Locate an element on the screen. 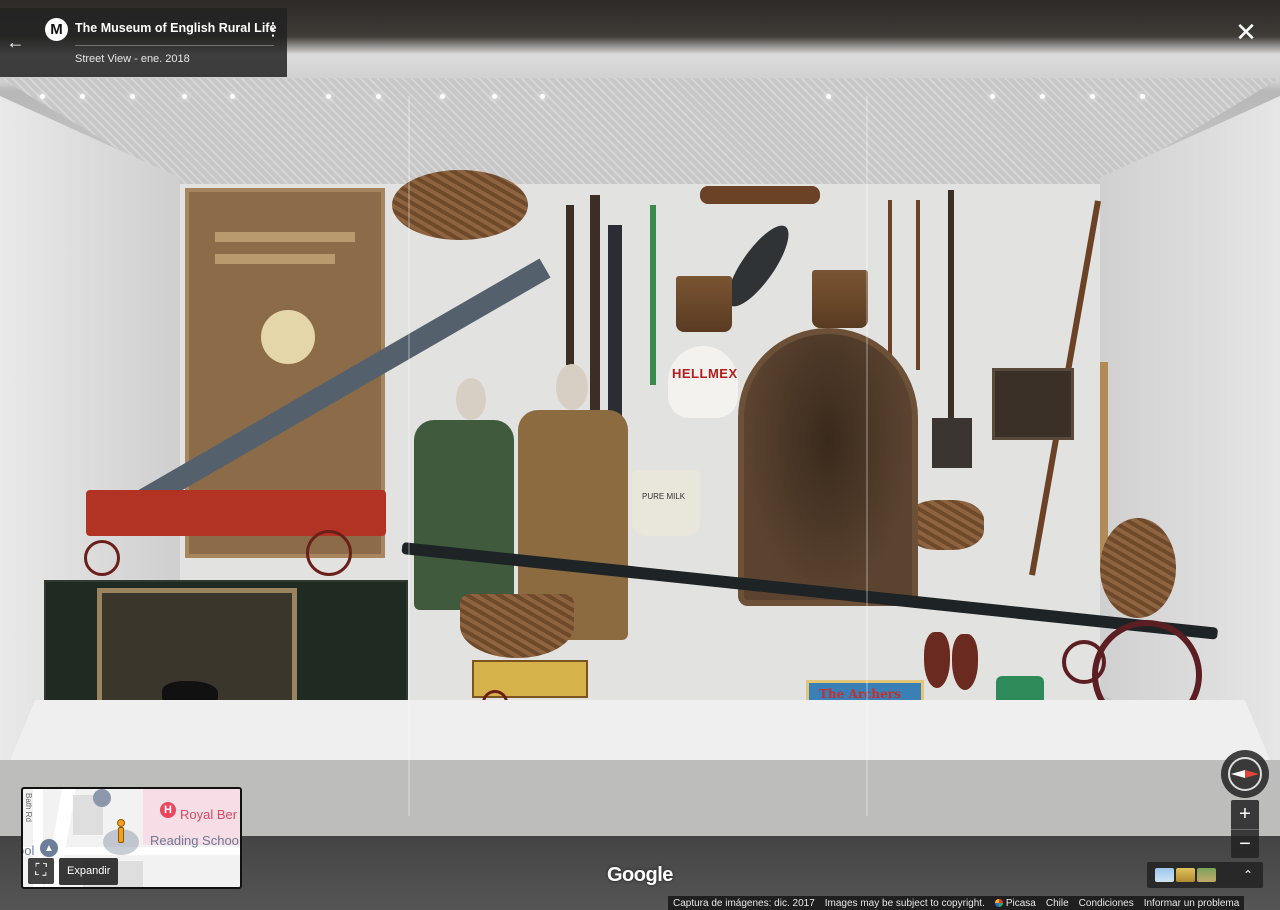 This screenshot has width=1280, height=910. museum-logo-icon: M is located at coordinates (56, 29).